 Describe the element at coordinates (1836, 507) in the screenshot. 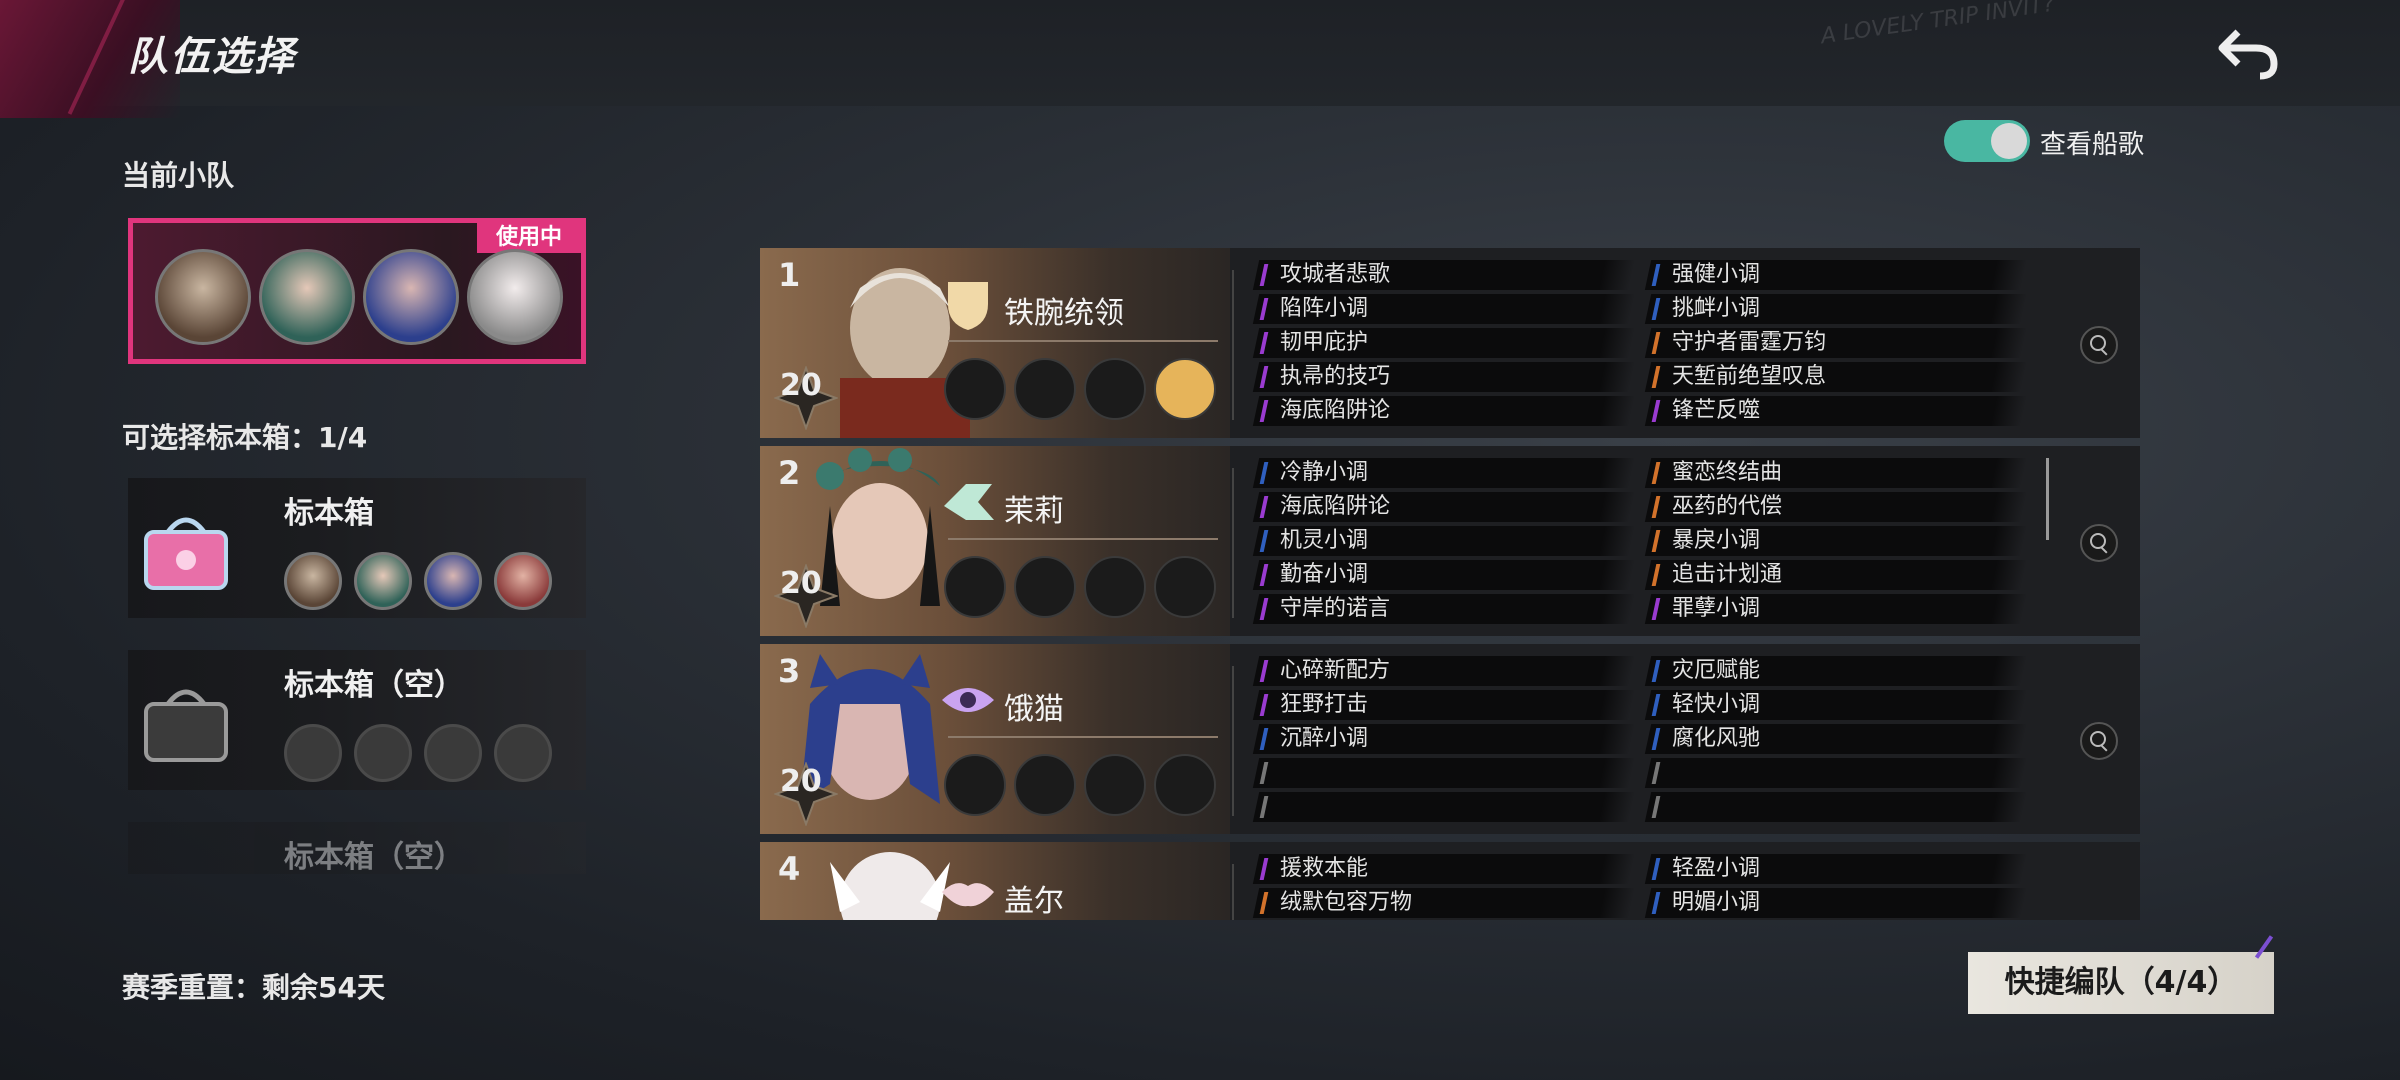

I see `trait-item: 巫药的代偿` at that location.